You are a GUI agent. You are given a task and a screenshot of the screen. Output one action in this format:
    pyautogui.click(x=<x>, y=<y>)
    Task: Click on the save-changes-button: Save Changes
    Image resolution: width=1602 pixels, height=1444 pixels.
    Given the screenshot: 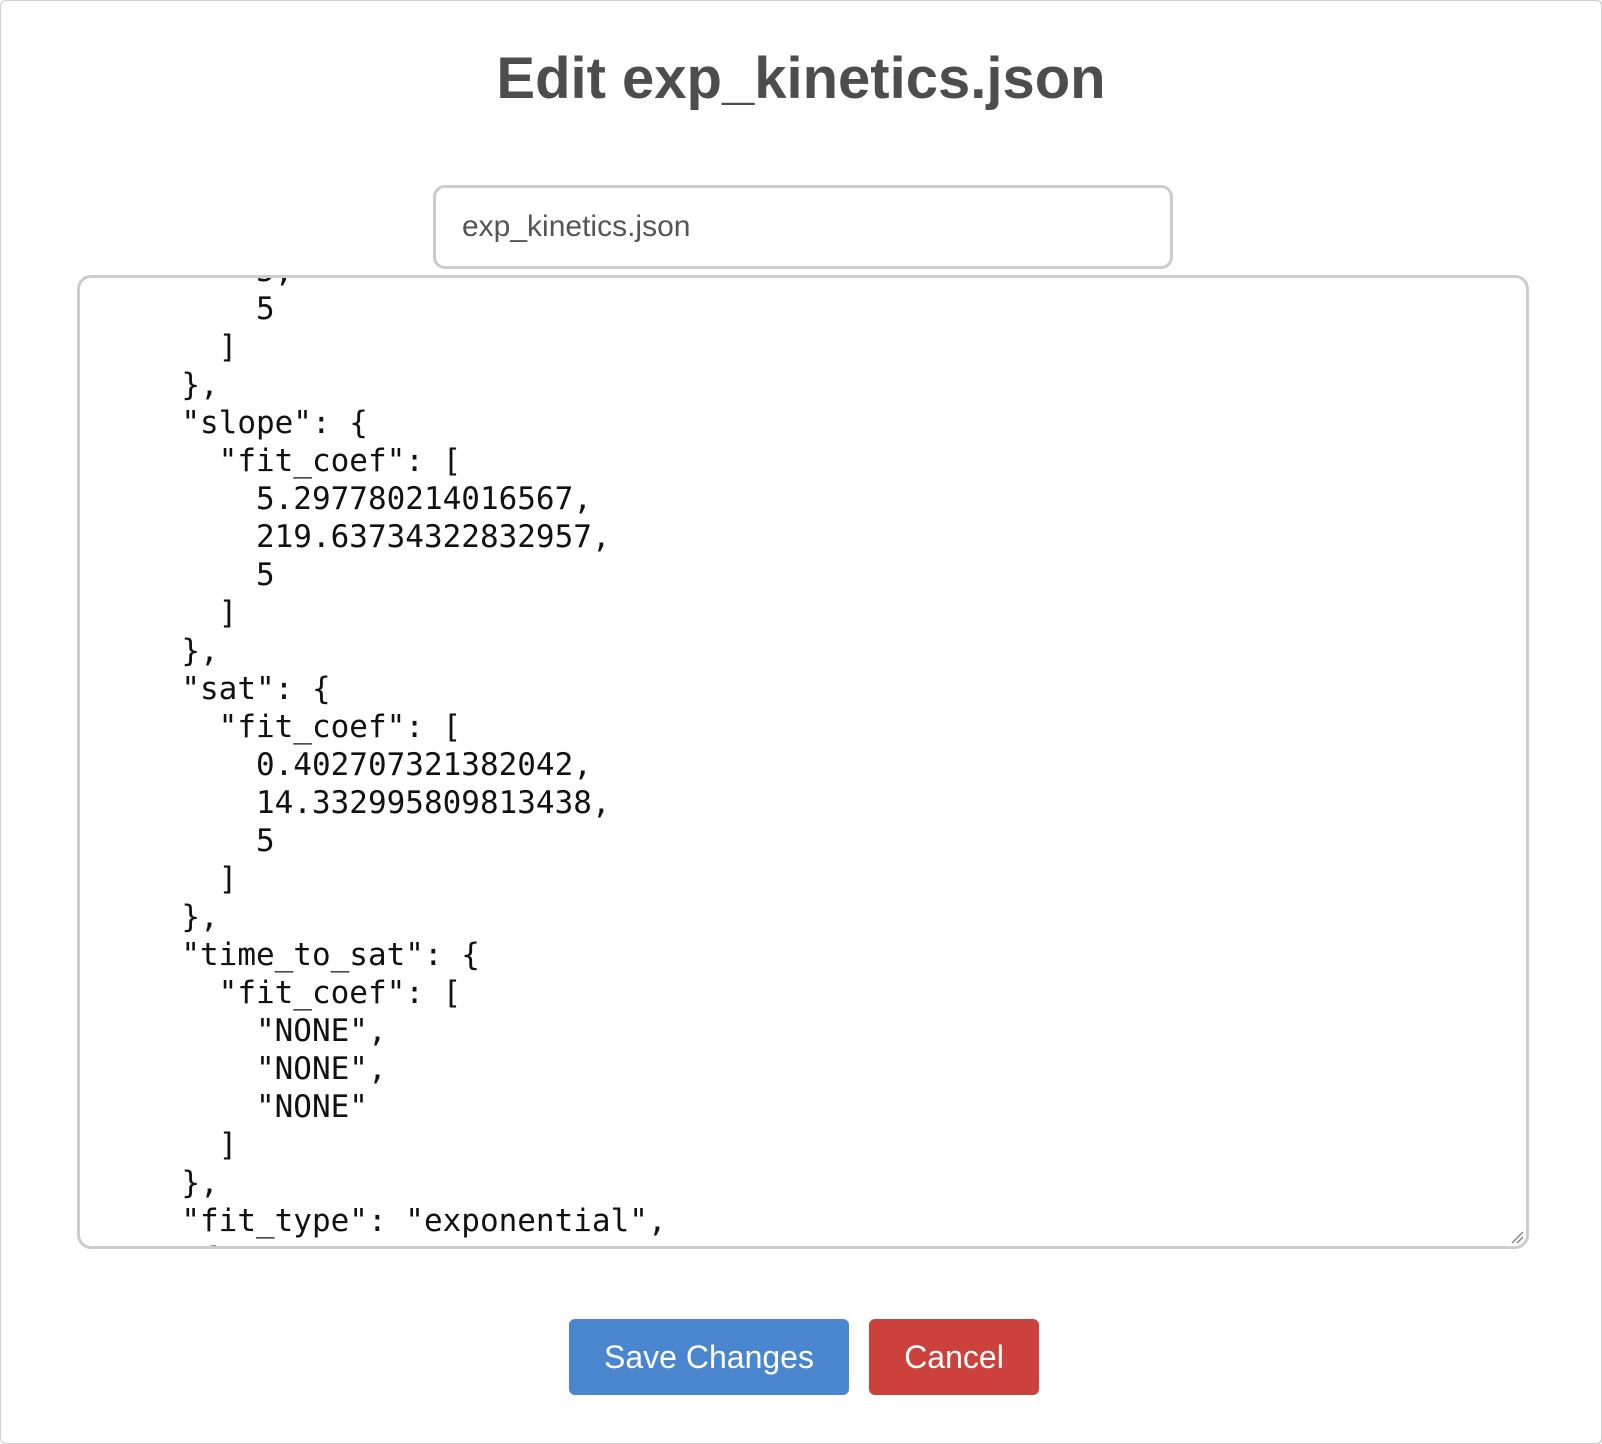 What is the action you would take?
    pyautogui.click(x=709, y=1357)
    